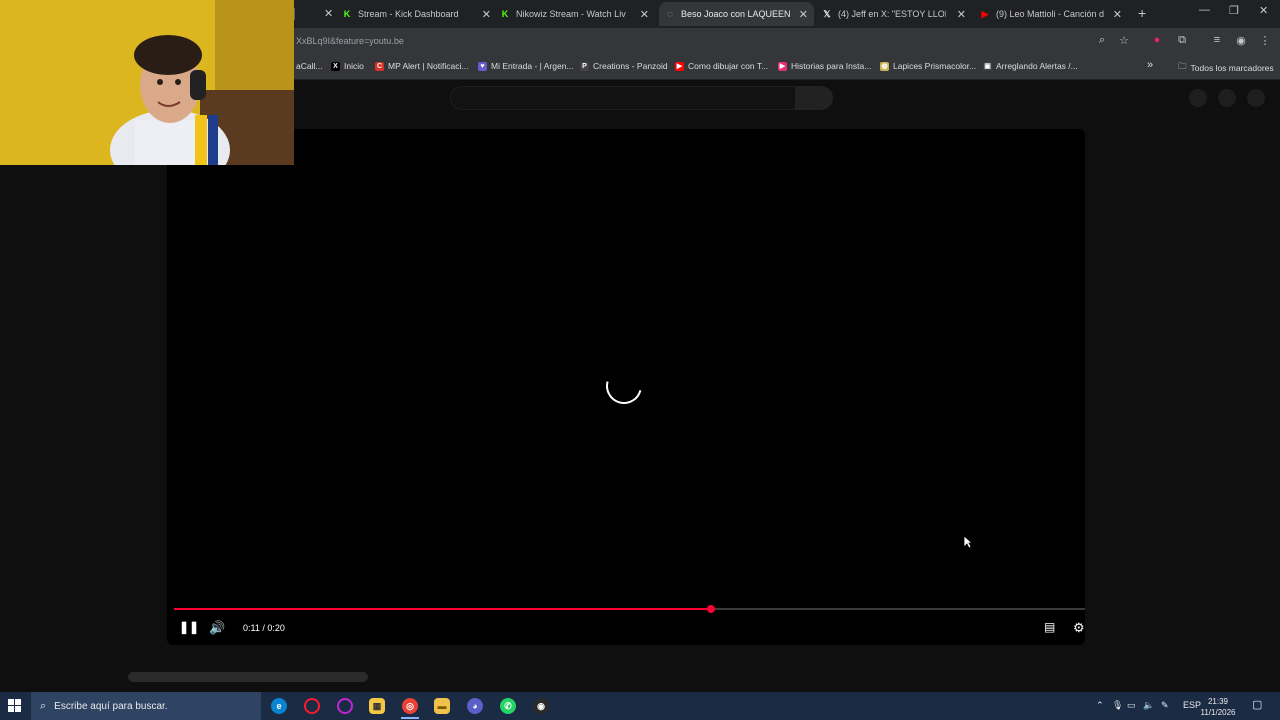  Describe the element at coordinates (1217, 40) in the screenshot. I see `media-control-icon: ≡` at that location.